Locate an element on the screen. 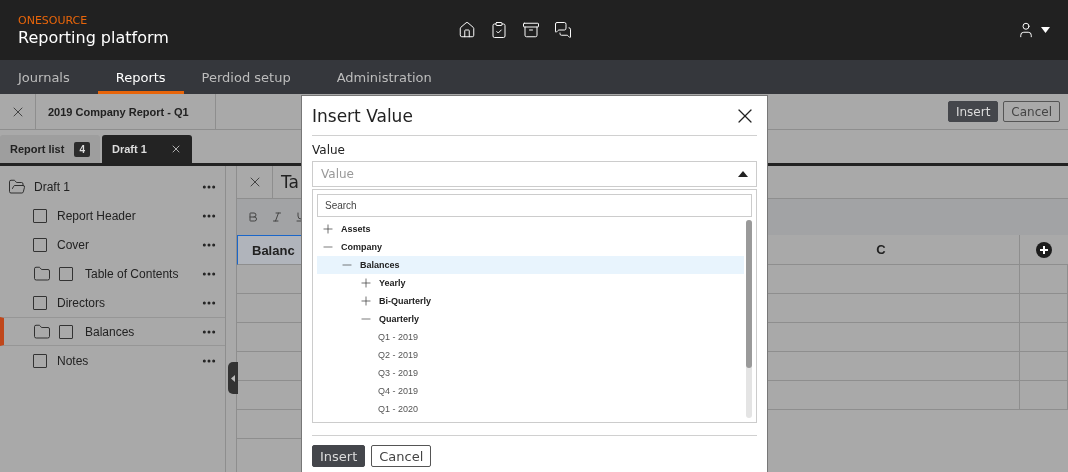 Image resolution: width=1068 pixels, height=472 pixels. folder-open-icon is located at coordinates (17, 186).